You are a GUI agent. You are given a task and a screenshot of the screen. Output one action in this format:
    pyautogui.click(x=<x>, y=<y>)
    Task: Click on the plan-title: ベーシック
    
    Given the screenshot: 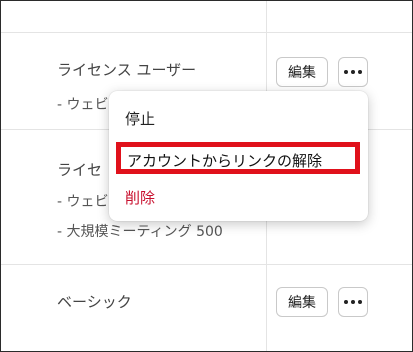 What is the action you would take?
    pyautogui.click(x=94, y=302)
    